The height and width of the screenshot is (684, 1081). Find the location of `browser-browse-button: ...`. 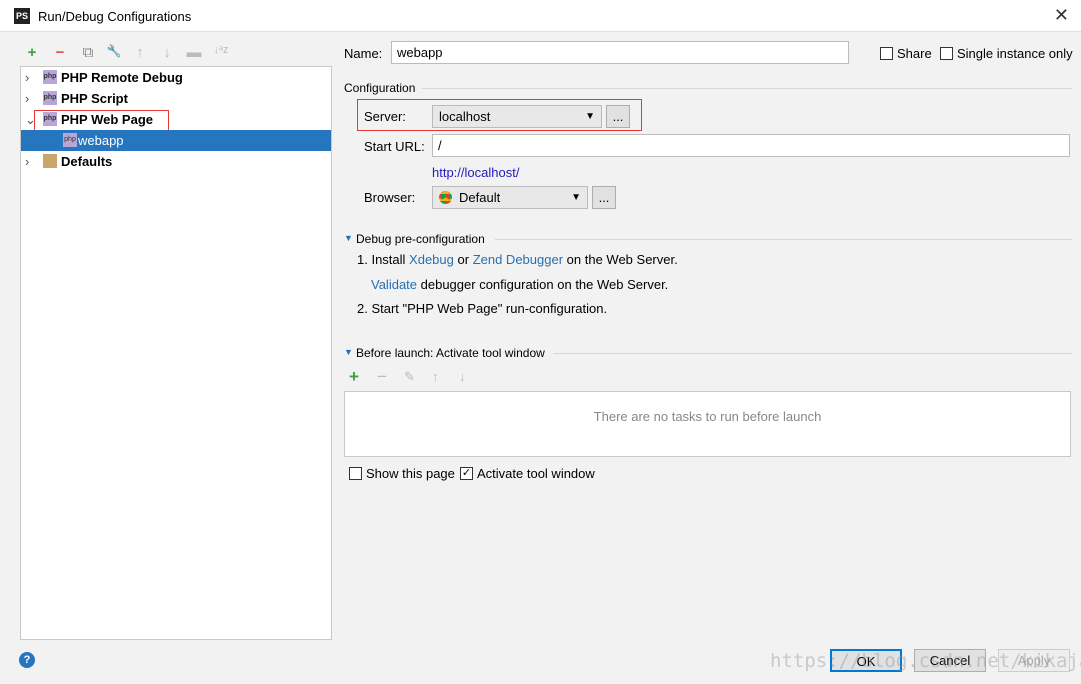

browser-browse-button: ... is located at coordinates (604, 197).